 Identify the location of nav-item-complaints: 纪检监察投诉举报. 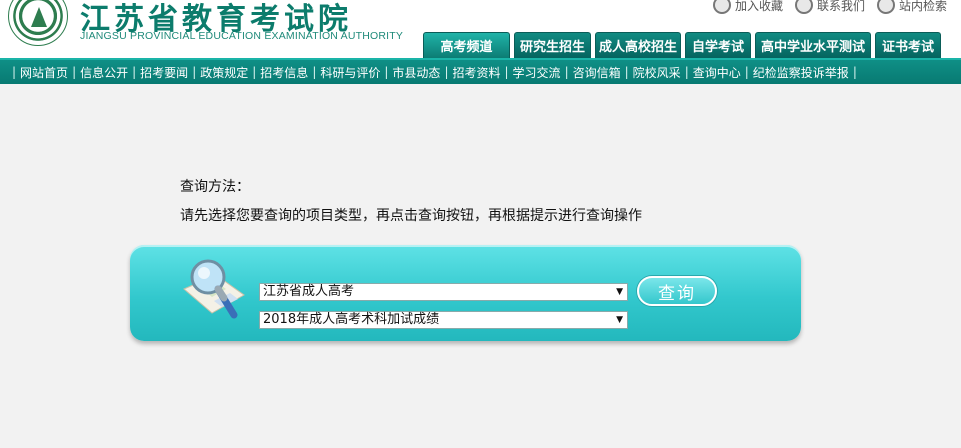
(801, 72).